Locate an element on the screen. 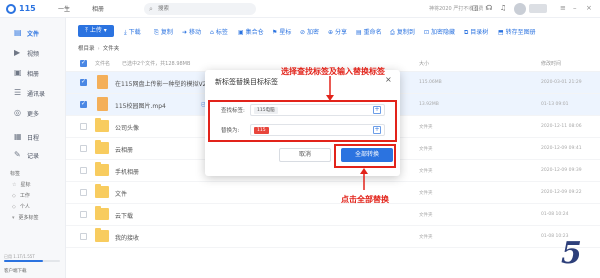 The image size is (600, 278). gift-icon: ◫ is located at coordinates (475, 8).